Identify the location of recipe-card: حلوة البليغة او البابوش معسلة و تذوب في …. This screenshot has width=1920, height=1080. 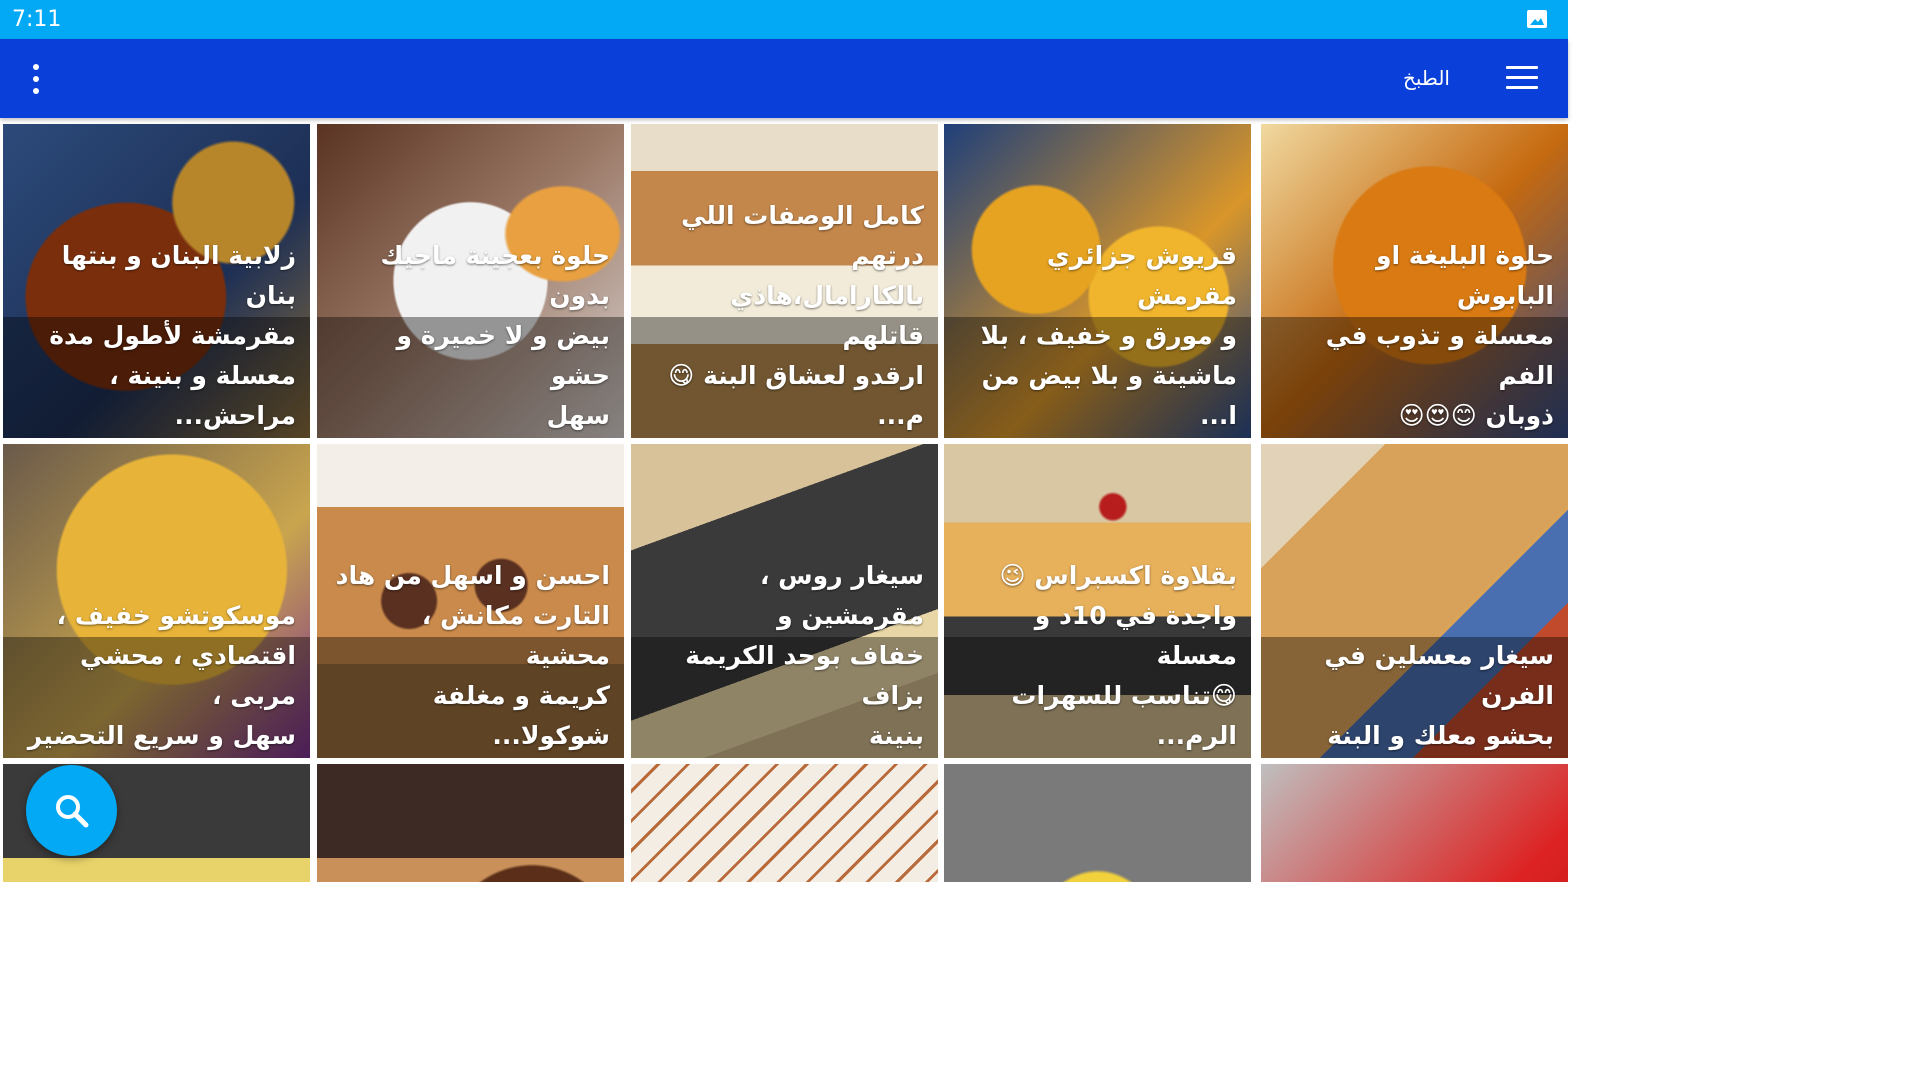
(1414, 281).